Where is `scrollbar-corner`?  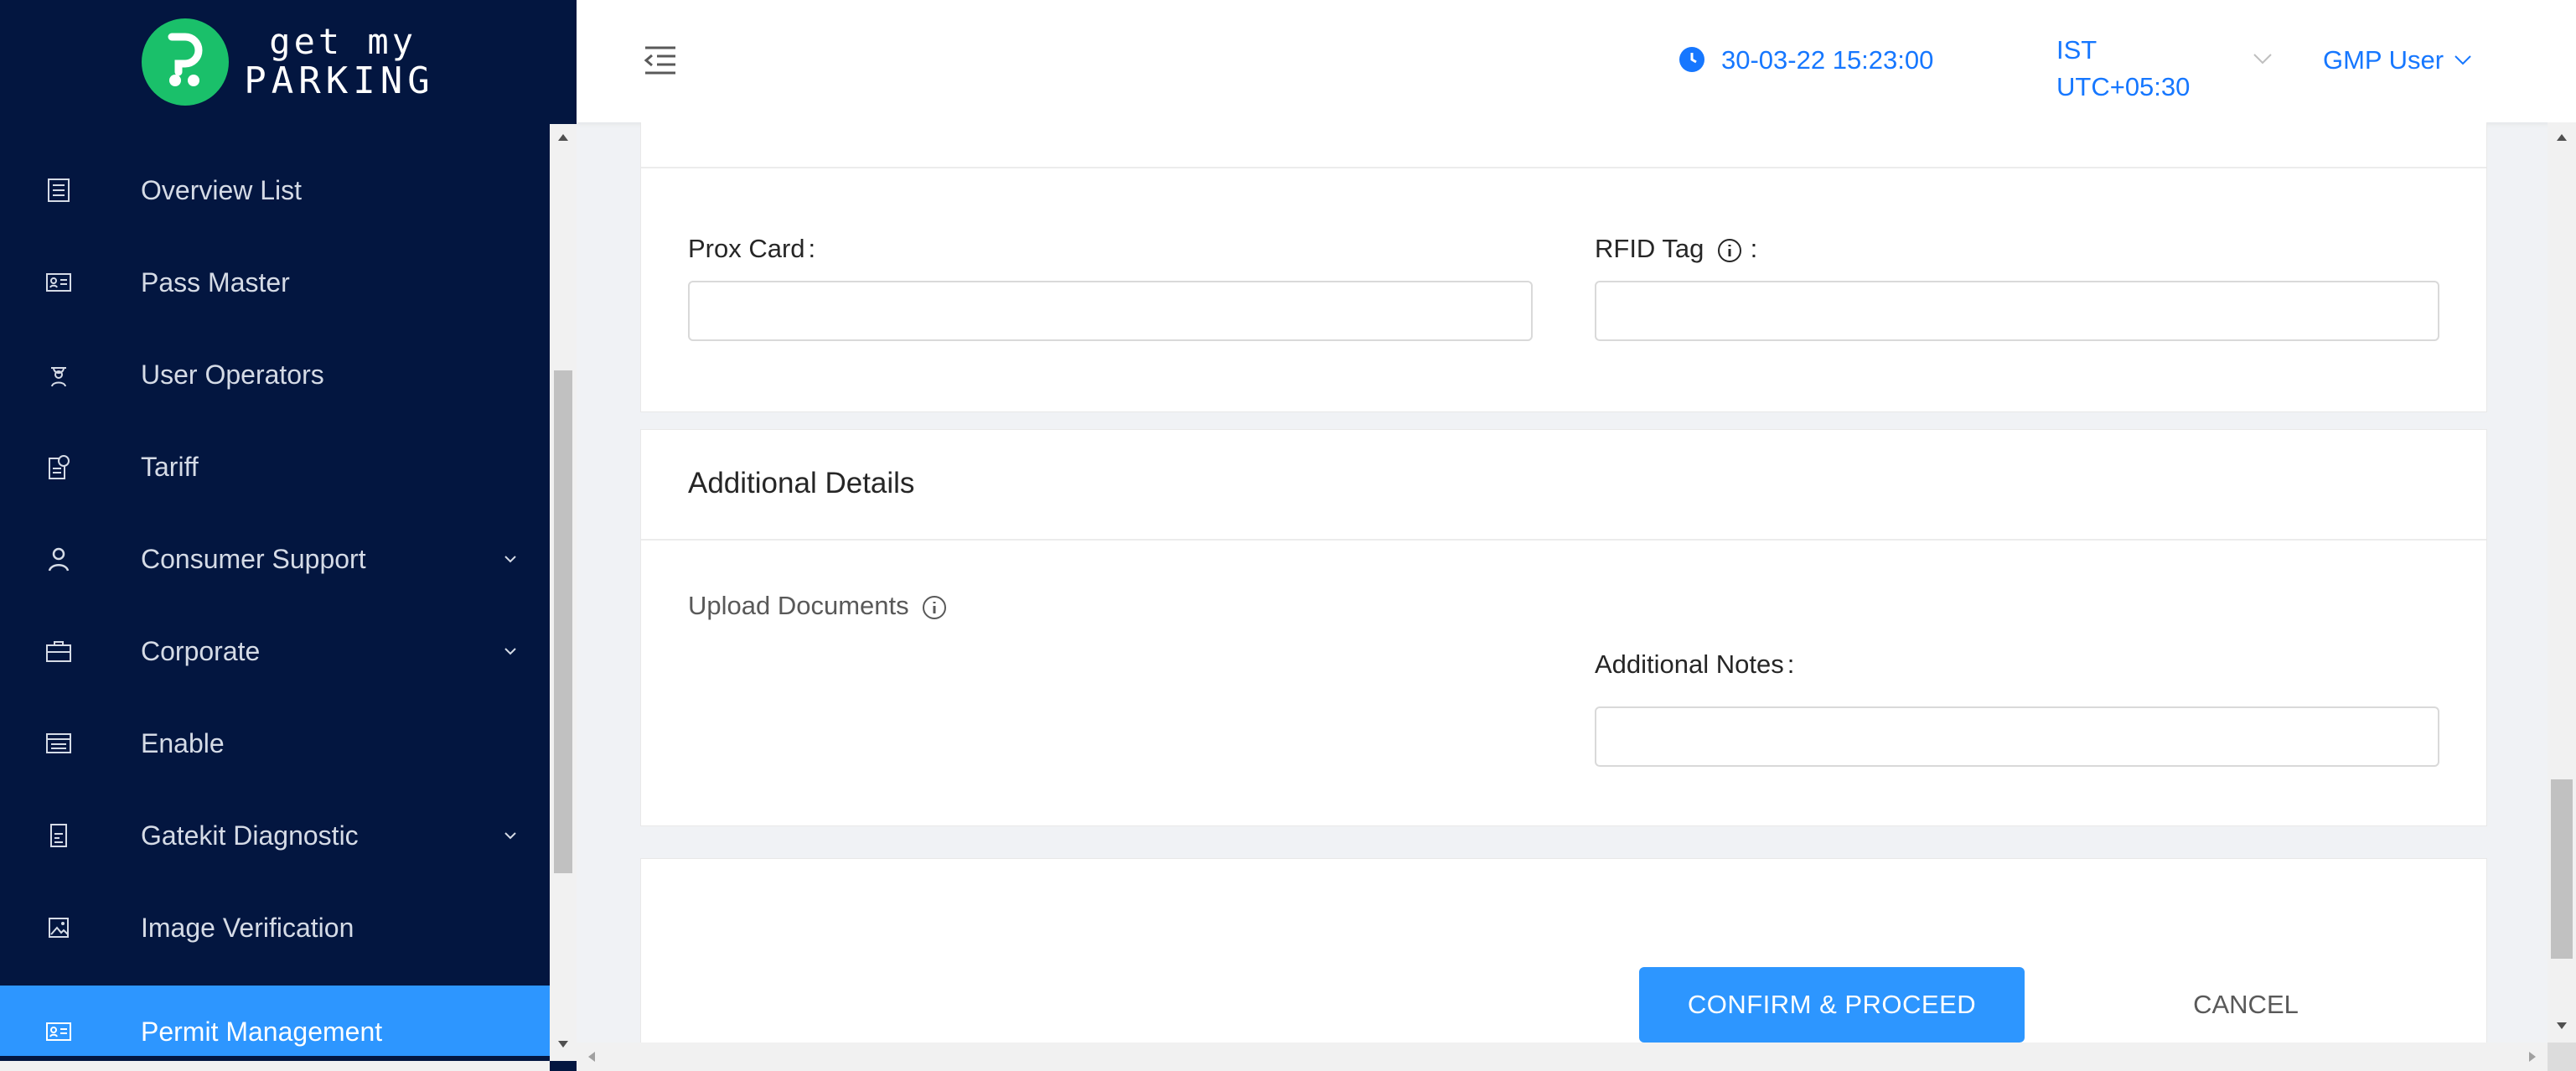
scrollbar-corner is located at coordinates (2562, 1057).